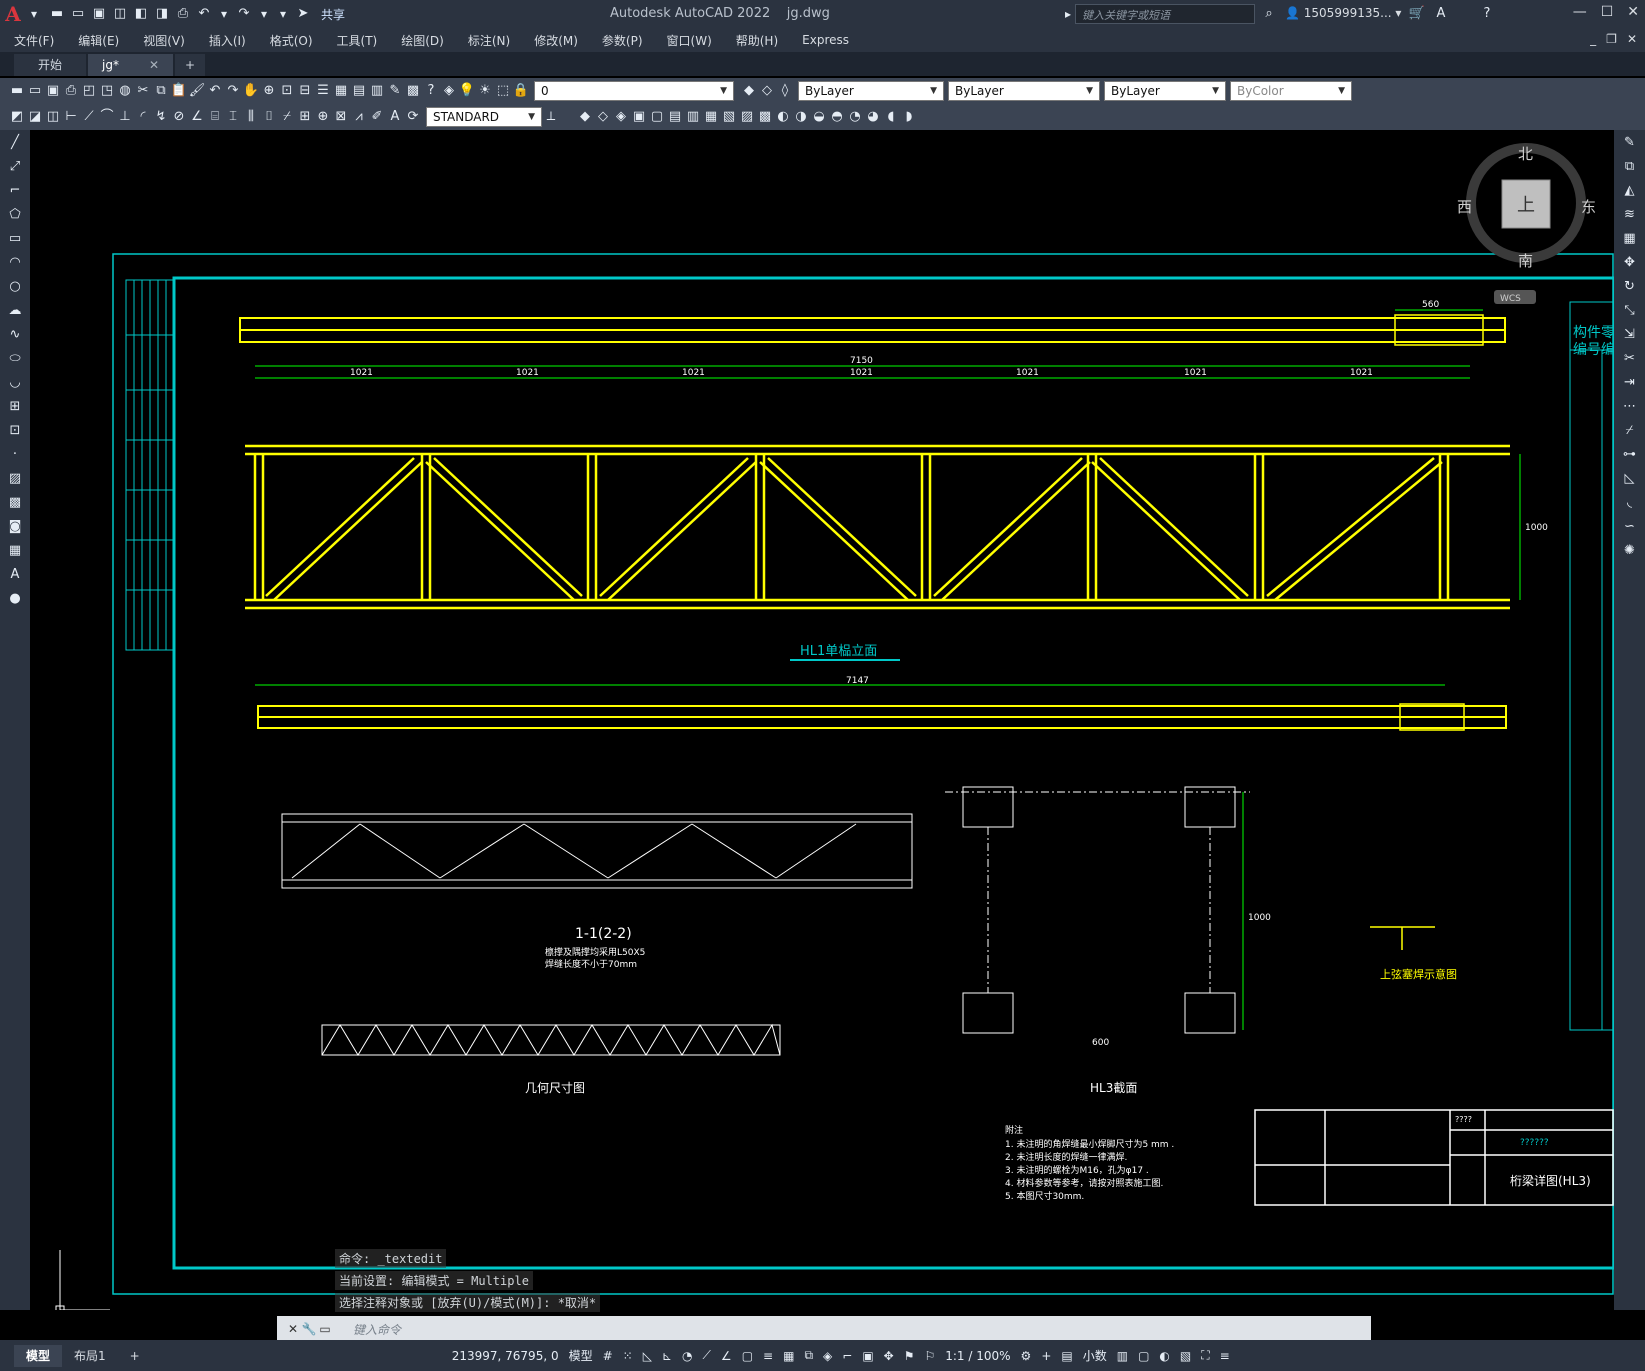 The height and width of the screenshot is (1371, 1645). I want to click on open-file-icon: ▭, so click(78, 14).